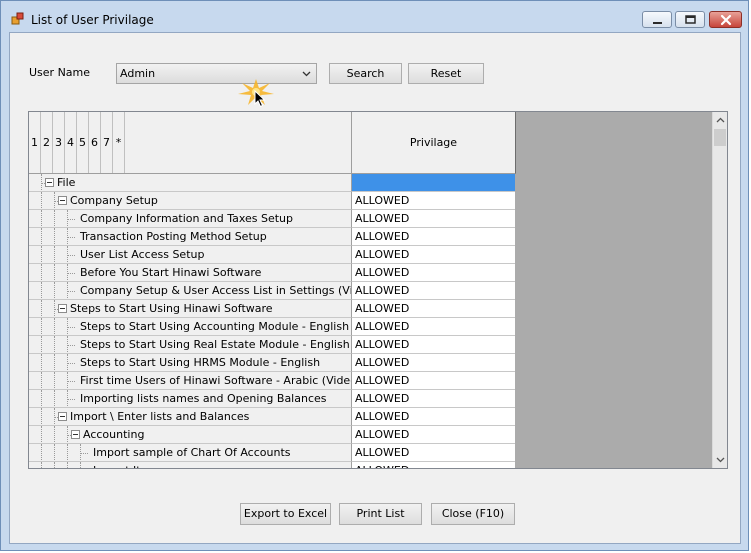  What do you see at coordinates (434, 143) in the screenshot?
I see `privilege-column-header: Privilage` at bounding box center [434, 143].